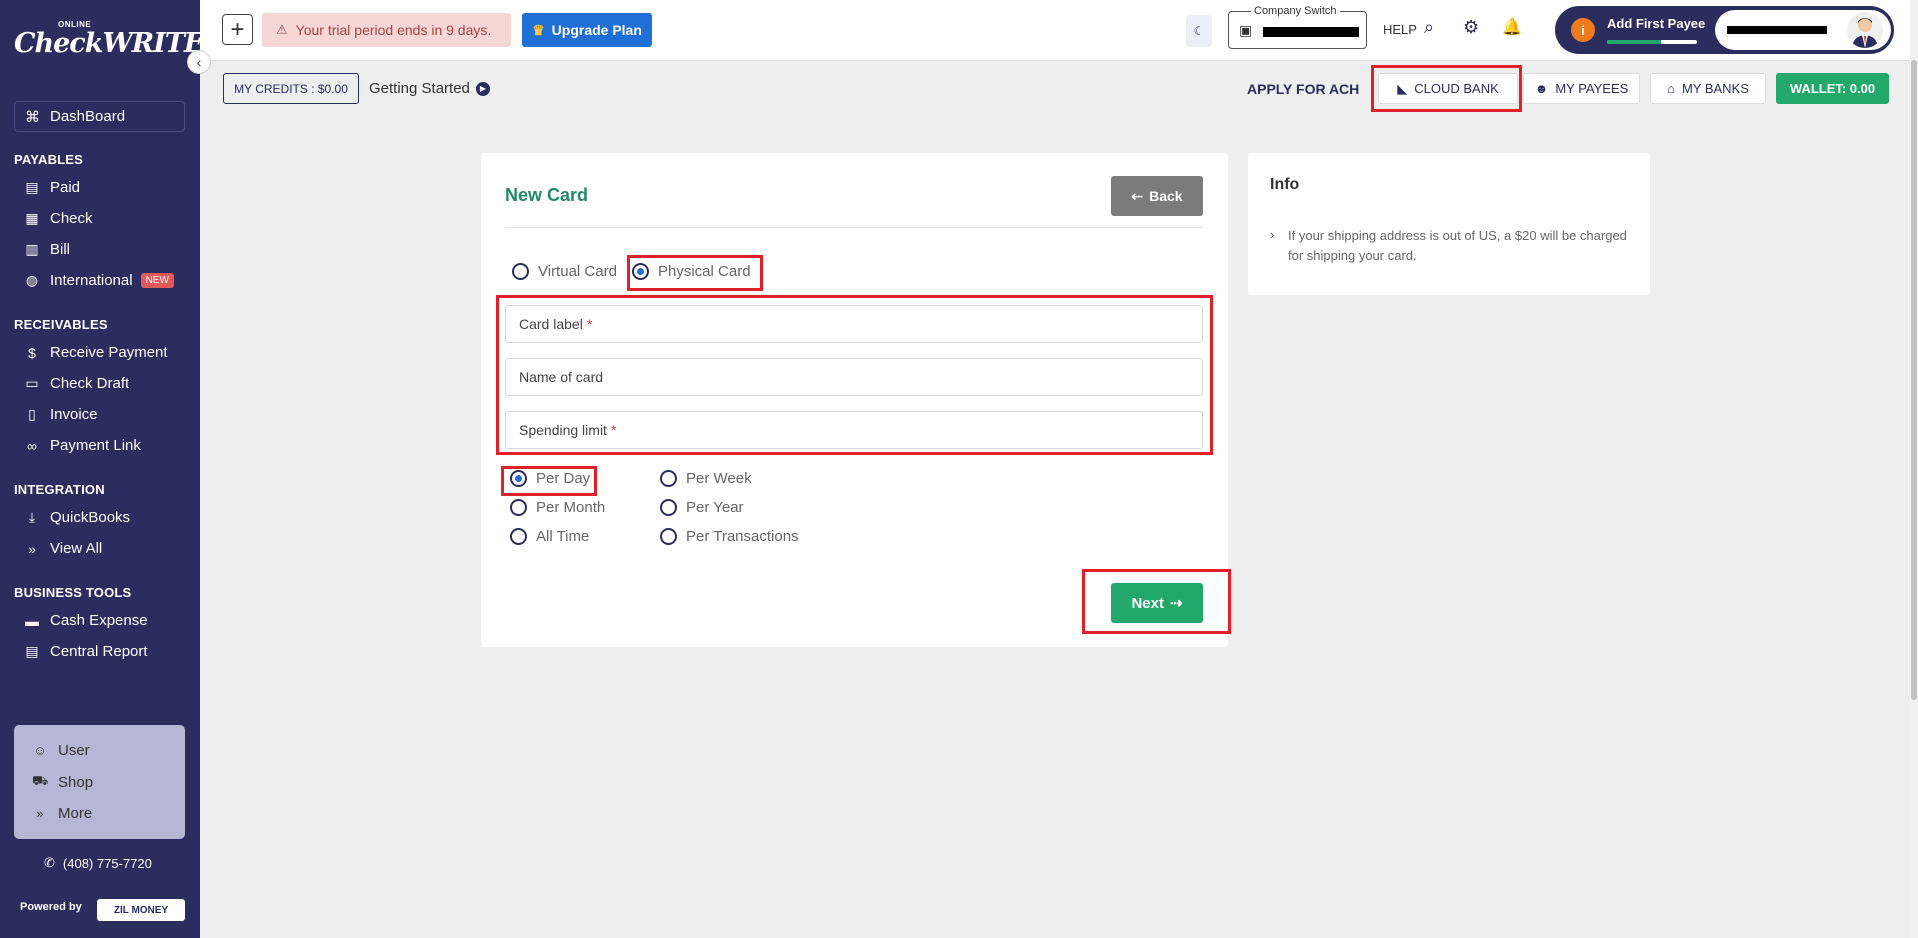  I want to click on back-button: ⇠ Back, so click(1157, 196).